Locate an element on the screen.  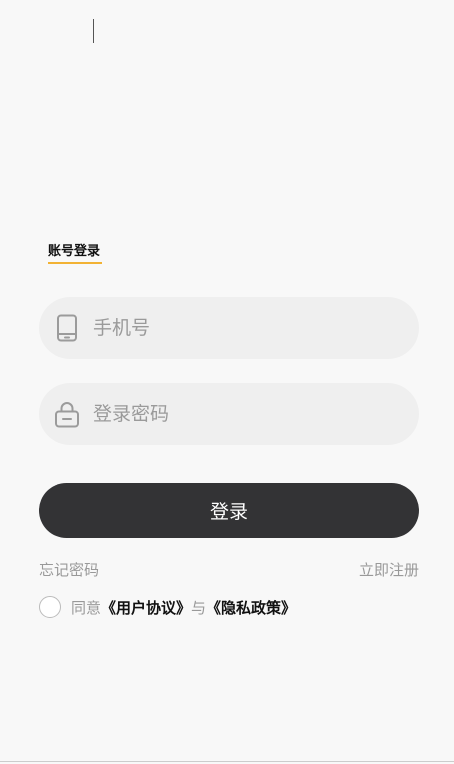
phone-field is located at coordinates (229, 328).